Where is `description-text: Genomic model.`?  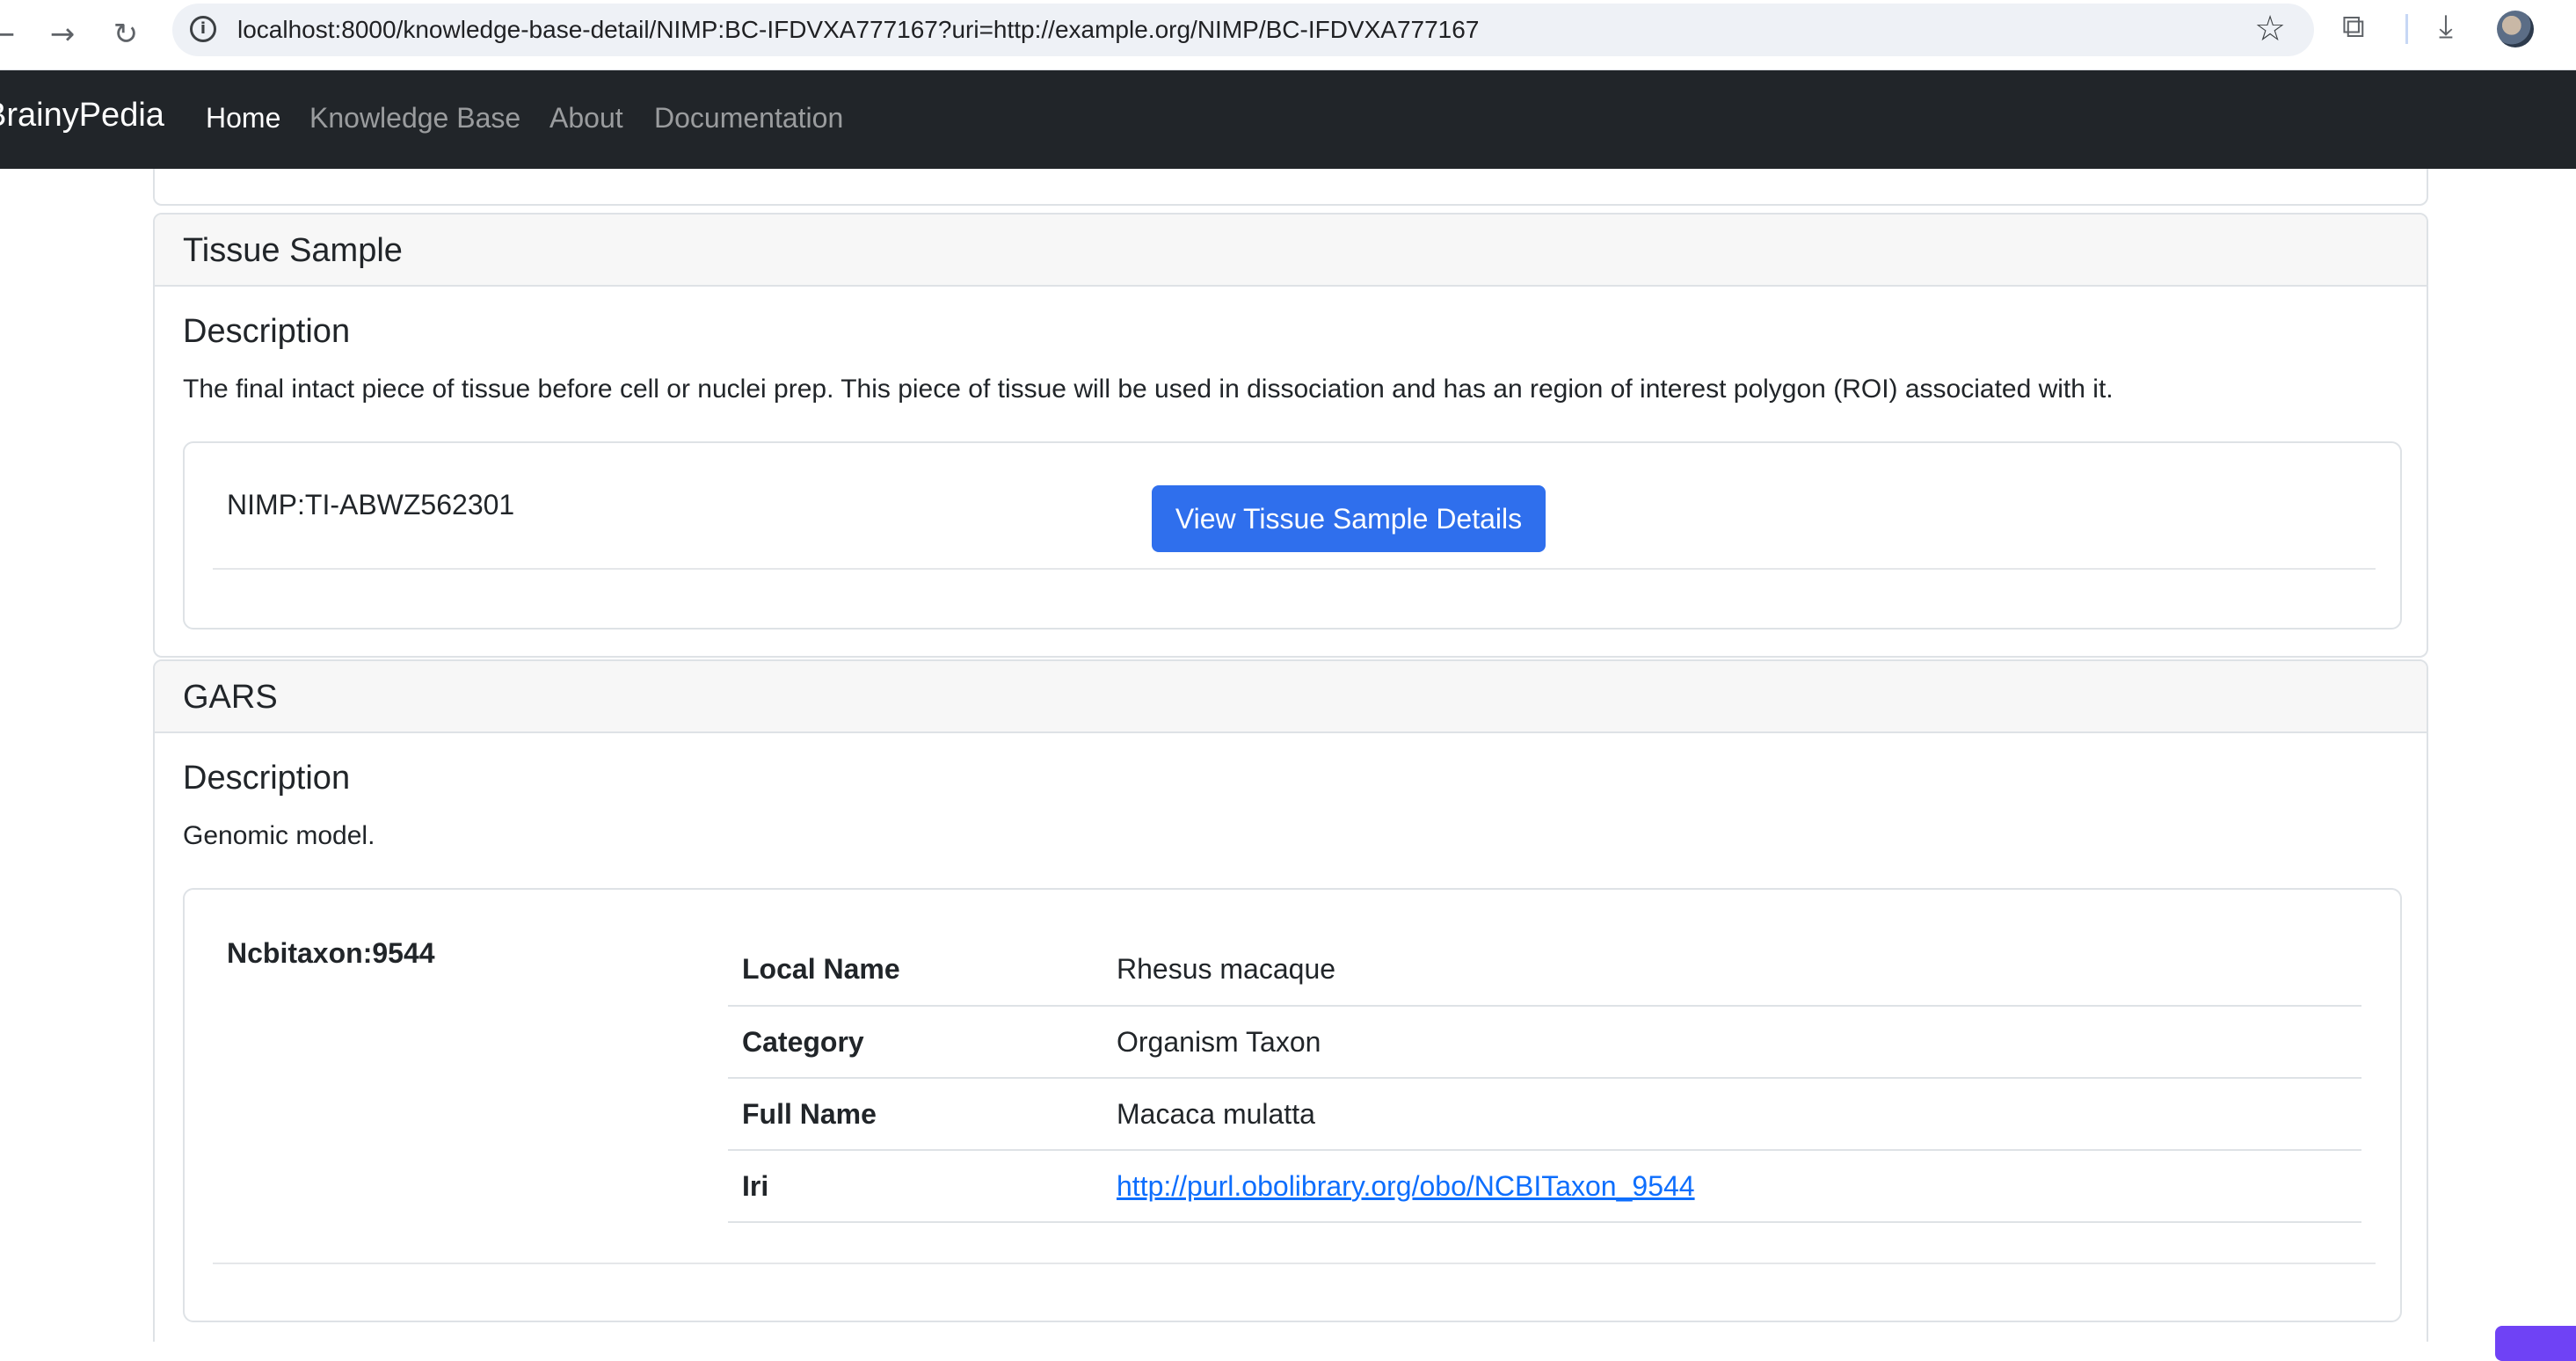 description-text: Genomic model. is located at coordinates (279, 835).